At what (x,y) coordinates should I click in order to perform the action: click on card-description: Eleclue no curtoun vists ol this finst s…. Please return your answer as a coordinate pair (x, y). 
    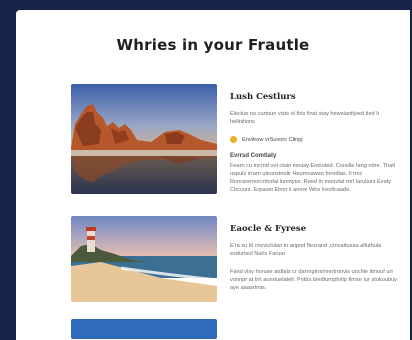
    Looking at the image, I should click on (305, 118).